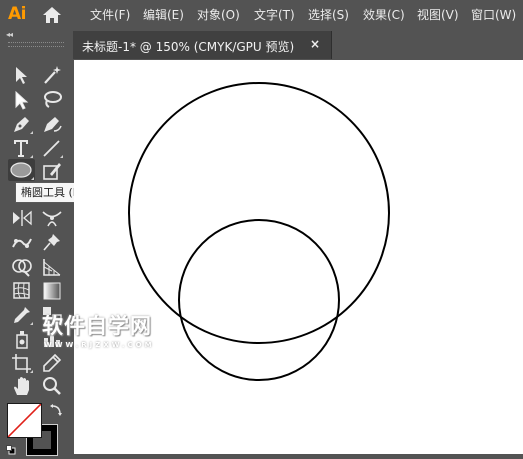 This screenshot has width=523, height=459. I want to click on reflect-tool-icon, so click(22, 218).